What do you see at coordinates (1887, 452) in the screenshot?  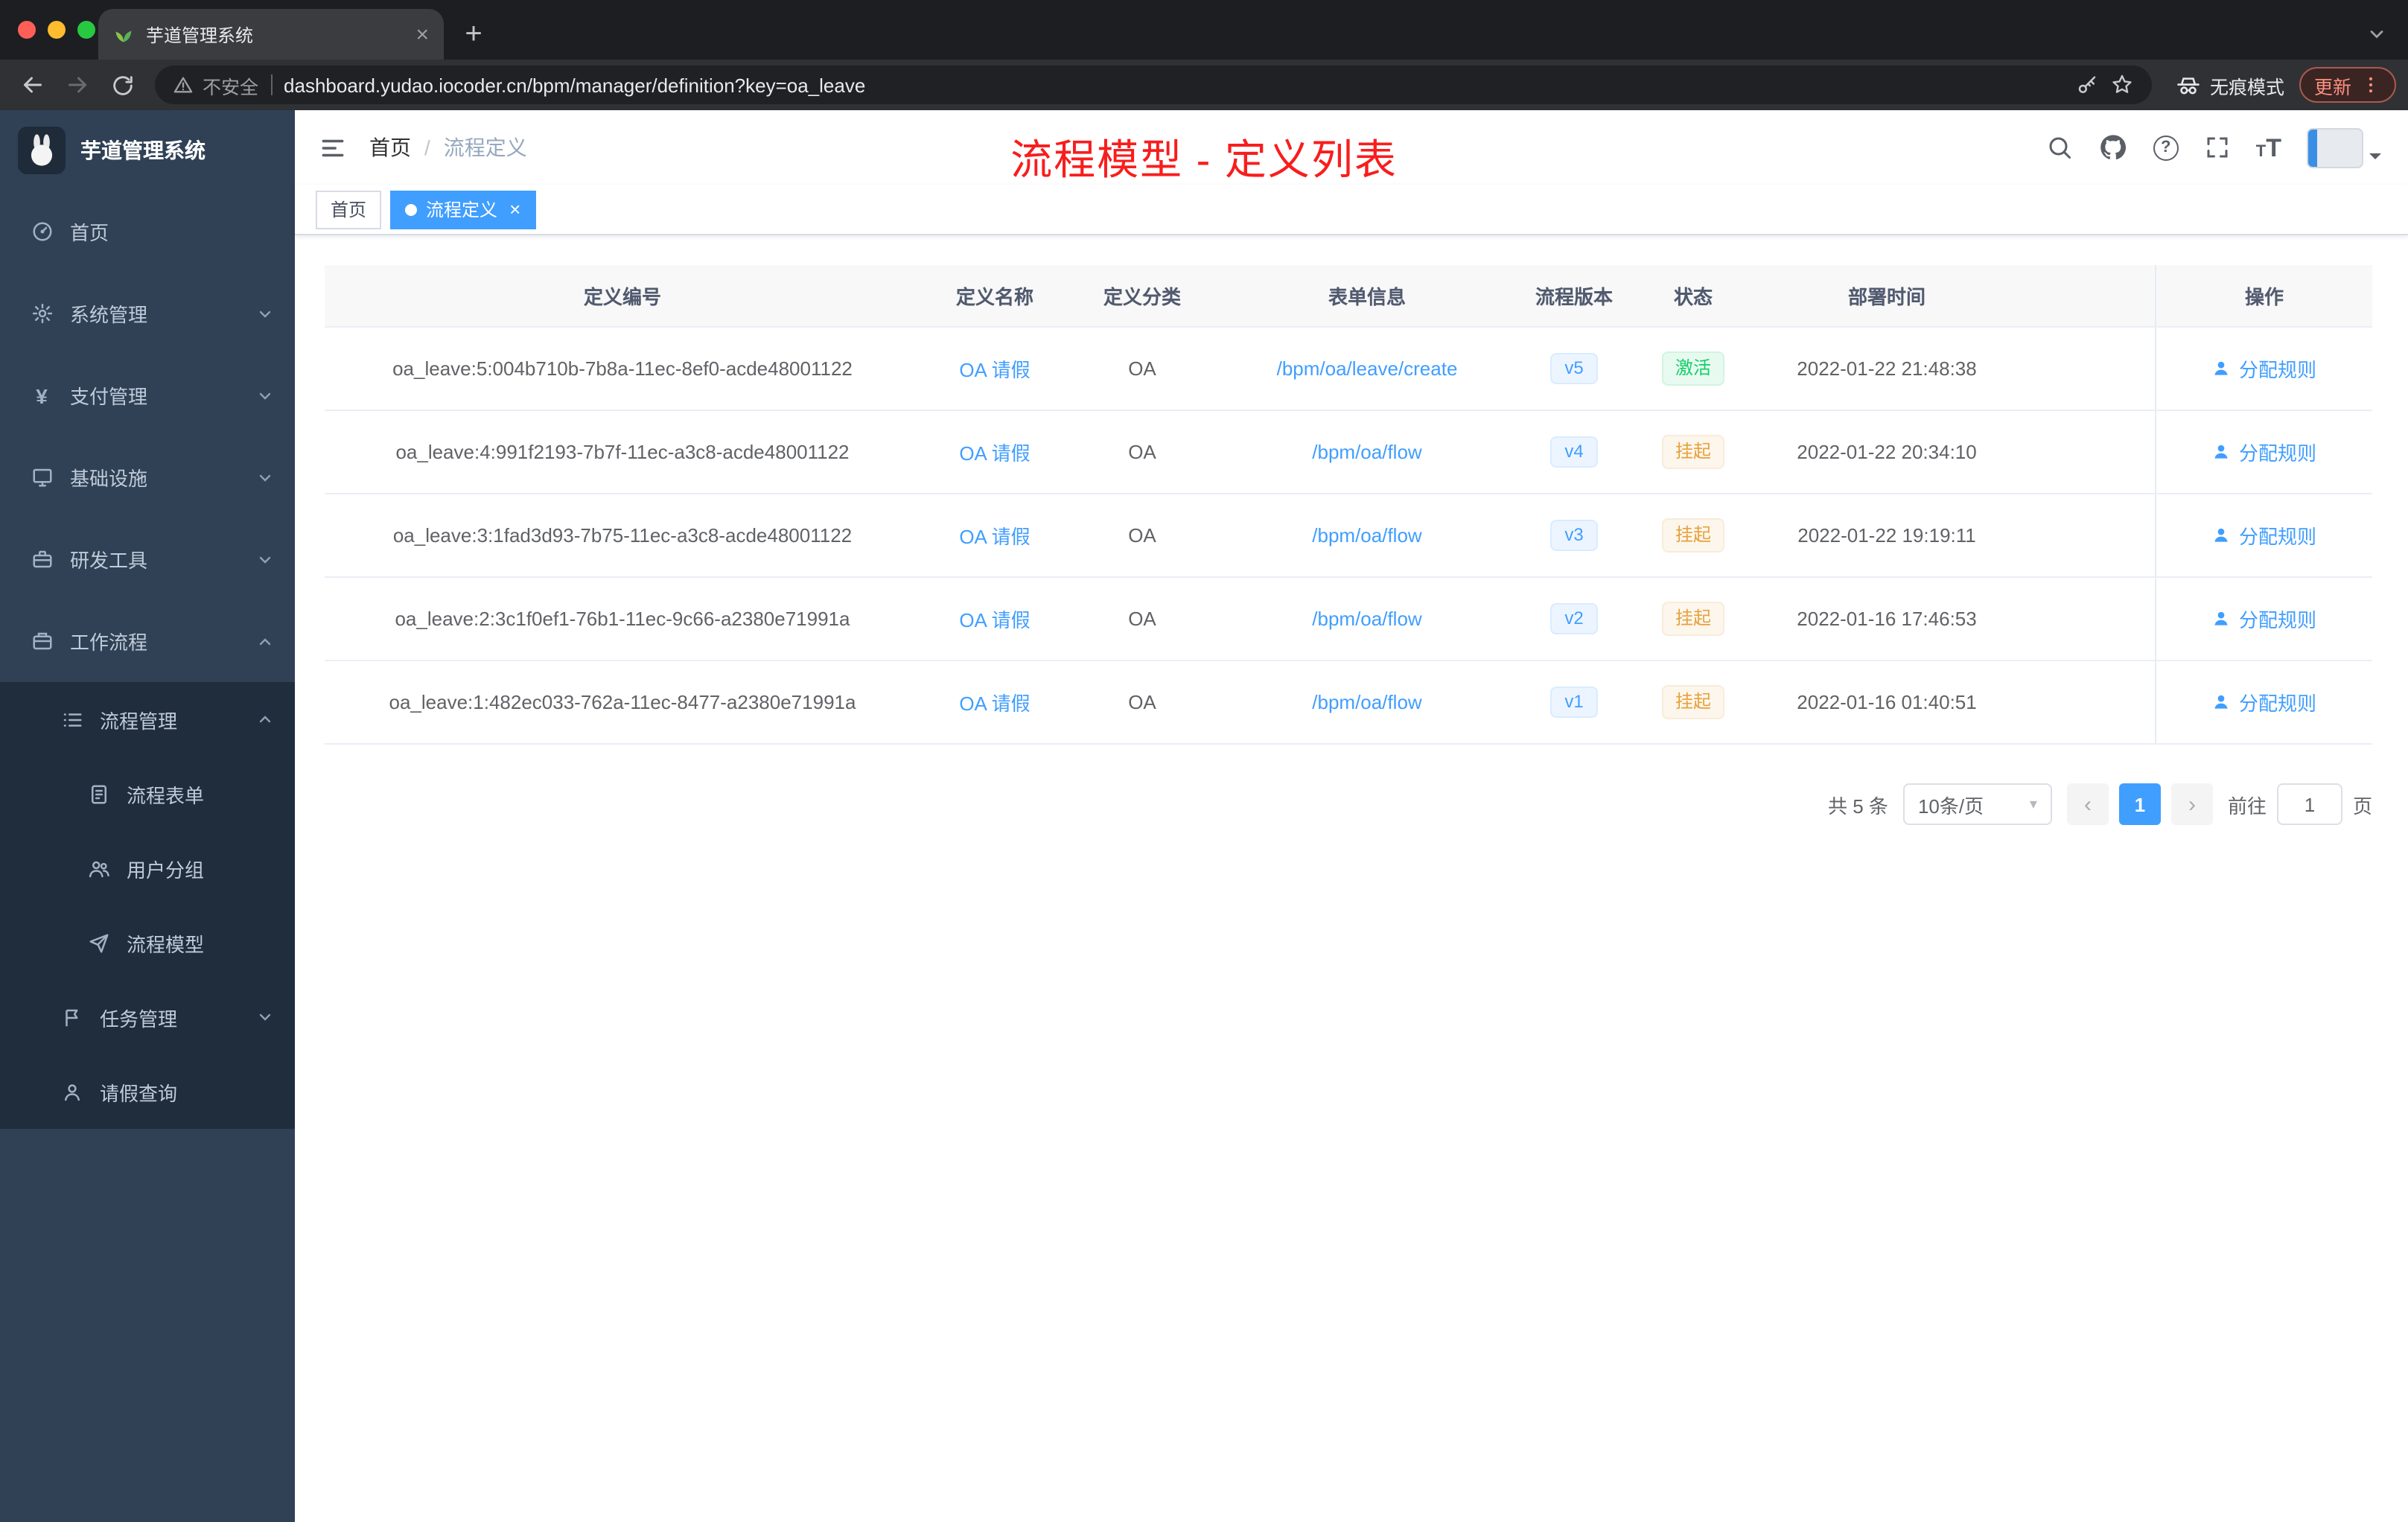 I see `cell-deploy-time: 2022-01-22 20:34:10` at bounding box center [1887, 452].